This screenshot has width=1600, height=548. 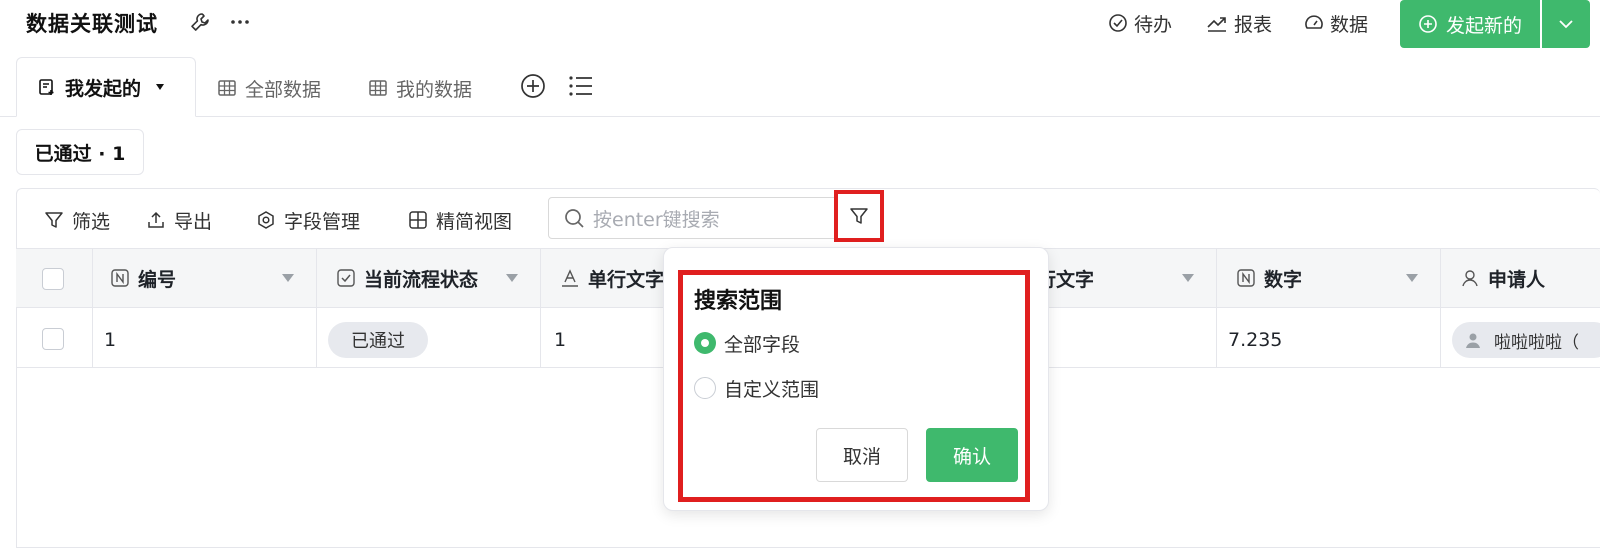 I want to click on tab-label: 我的数据, so click(x=434, y=89).